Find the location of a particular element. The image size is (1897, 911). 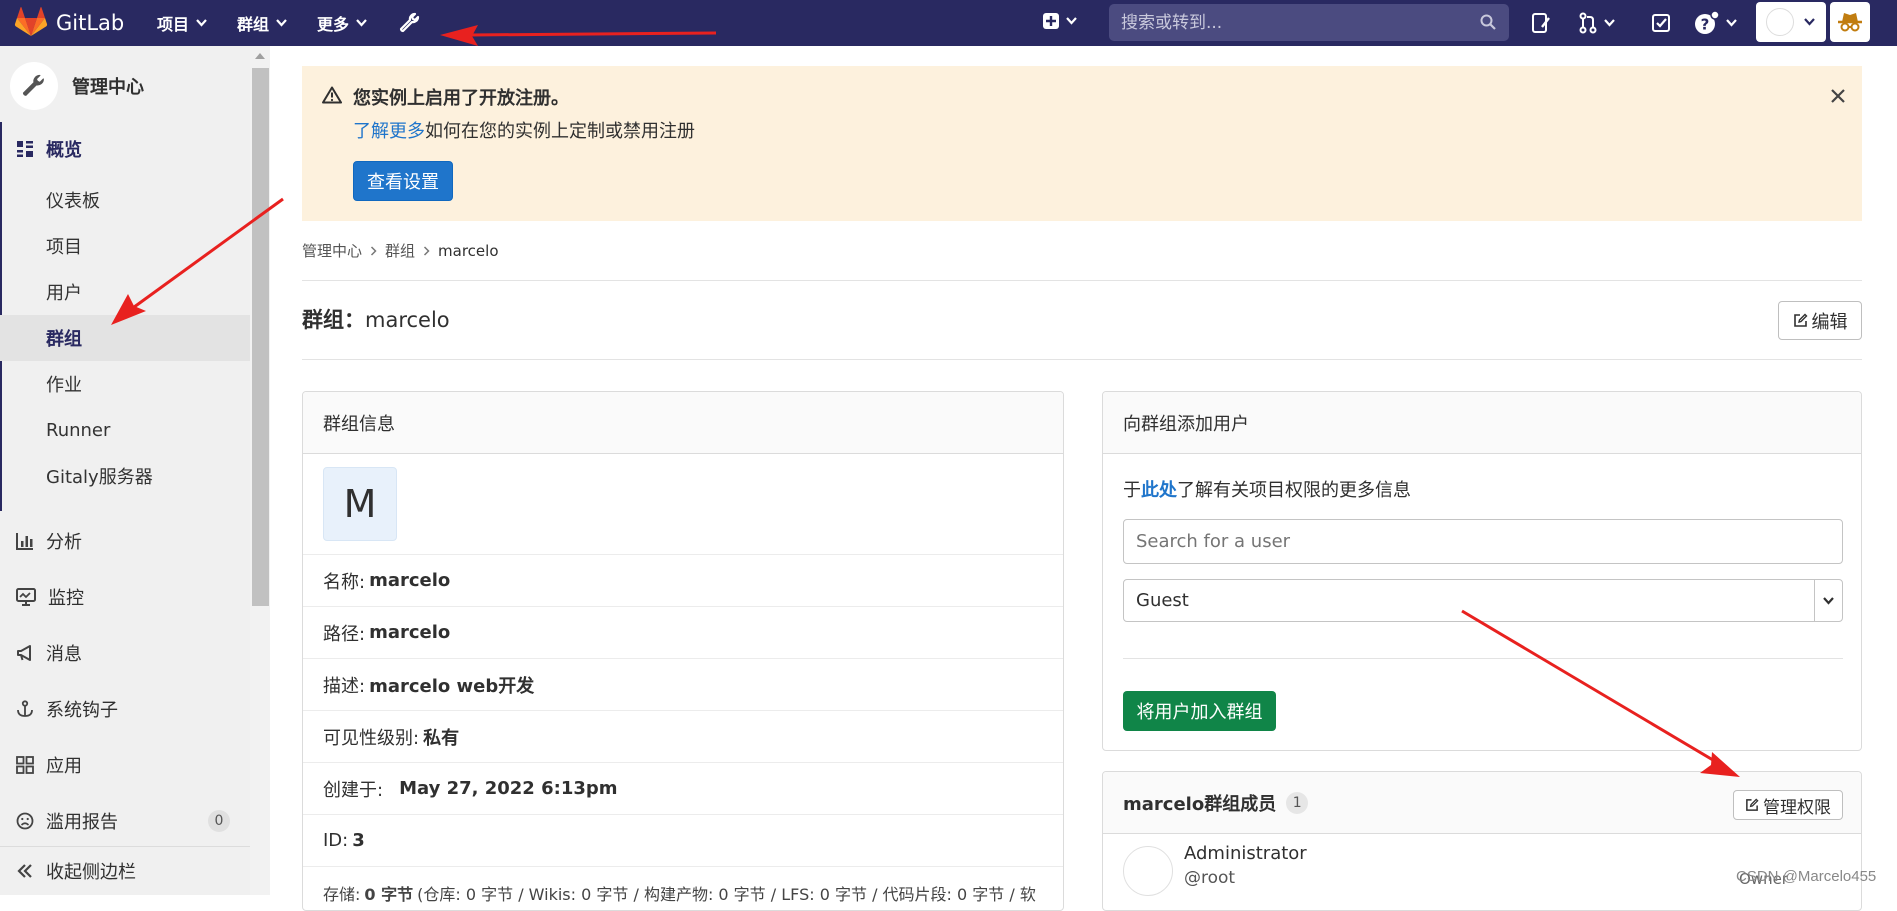

merge-requests-dropdown is located at coordinates (1596, 23).